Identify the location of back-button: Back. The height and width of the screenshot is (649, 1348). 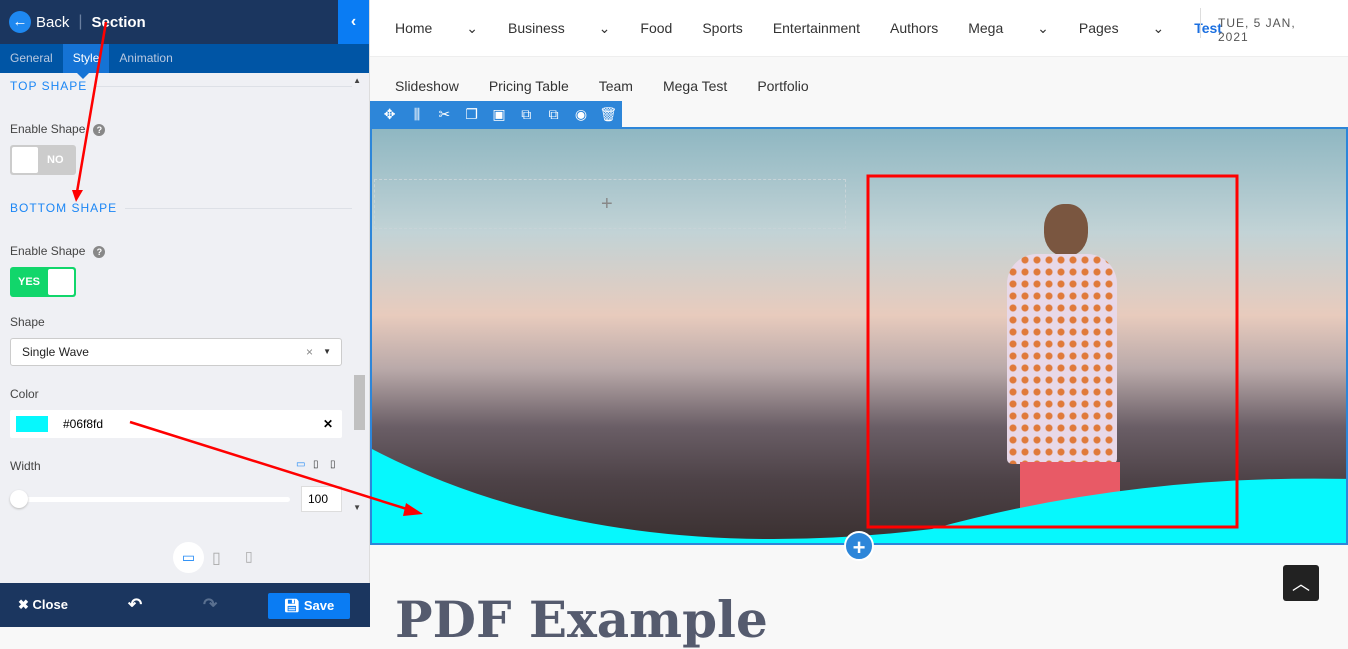
(52, 22).